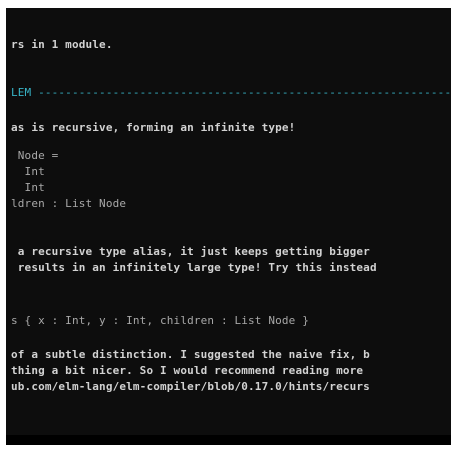  What do you see at coordinates (62, 44) in the screenshot?
I see `terminal-line-compile-summary: rs in 1 module.` at bounding box center [62, 44].